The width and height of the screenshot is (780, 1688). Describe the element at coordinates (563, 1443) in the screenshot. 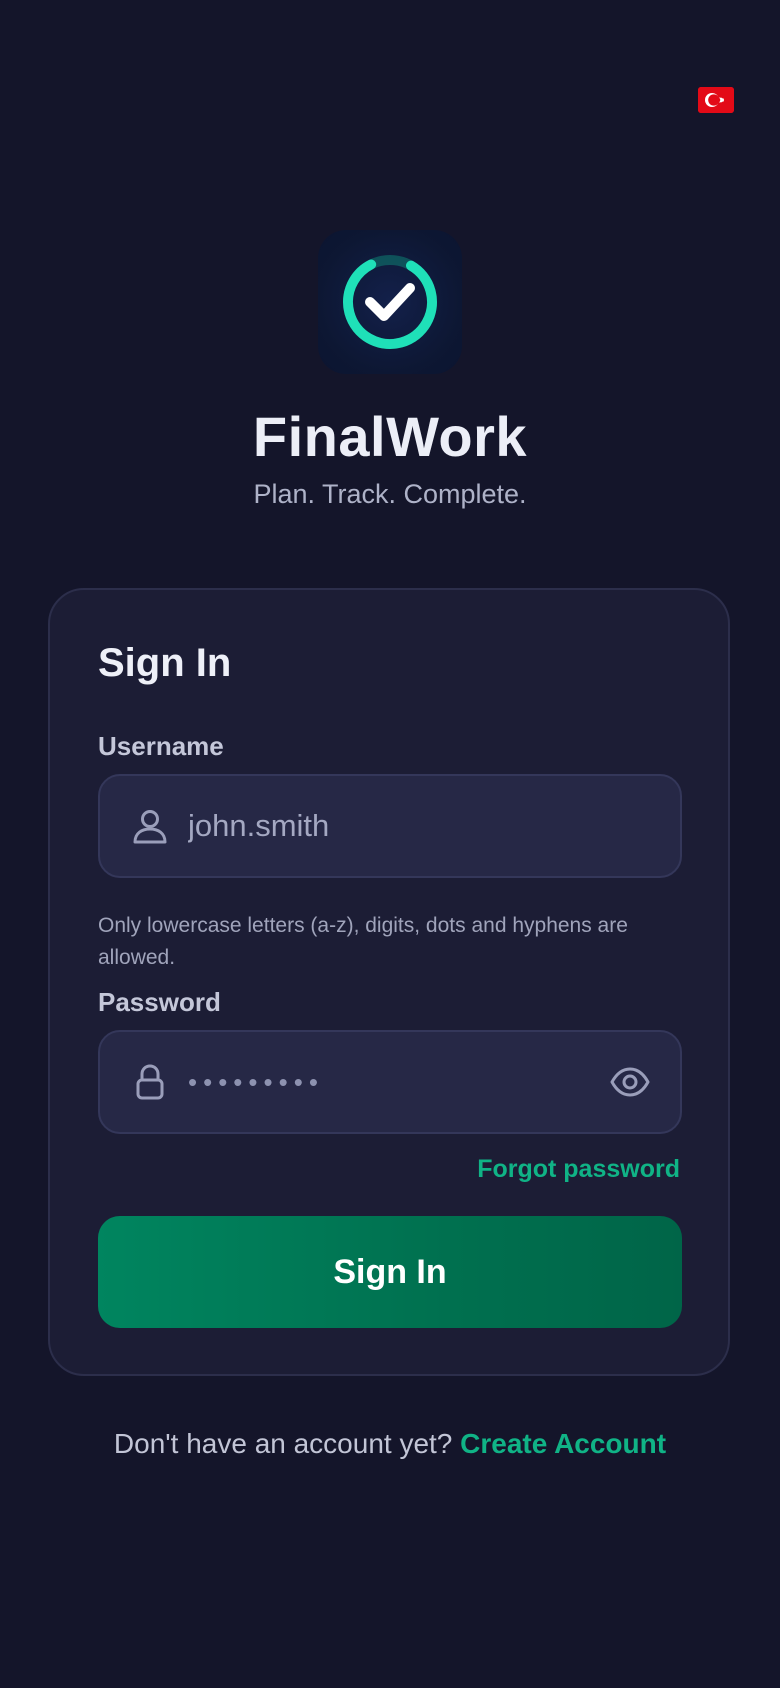

I see `create-account-link: Create Account` at that location.